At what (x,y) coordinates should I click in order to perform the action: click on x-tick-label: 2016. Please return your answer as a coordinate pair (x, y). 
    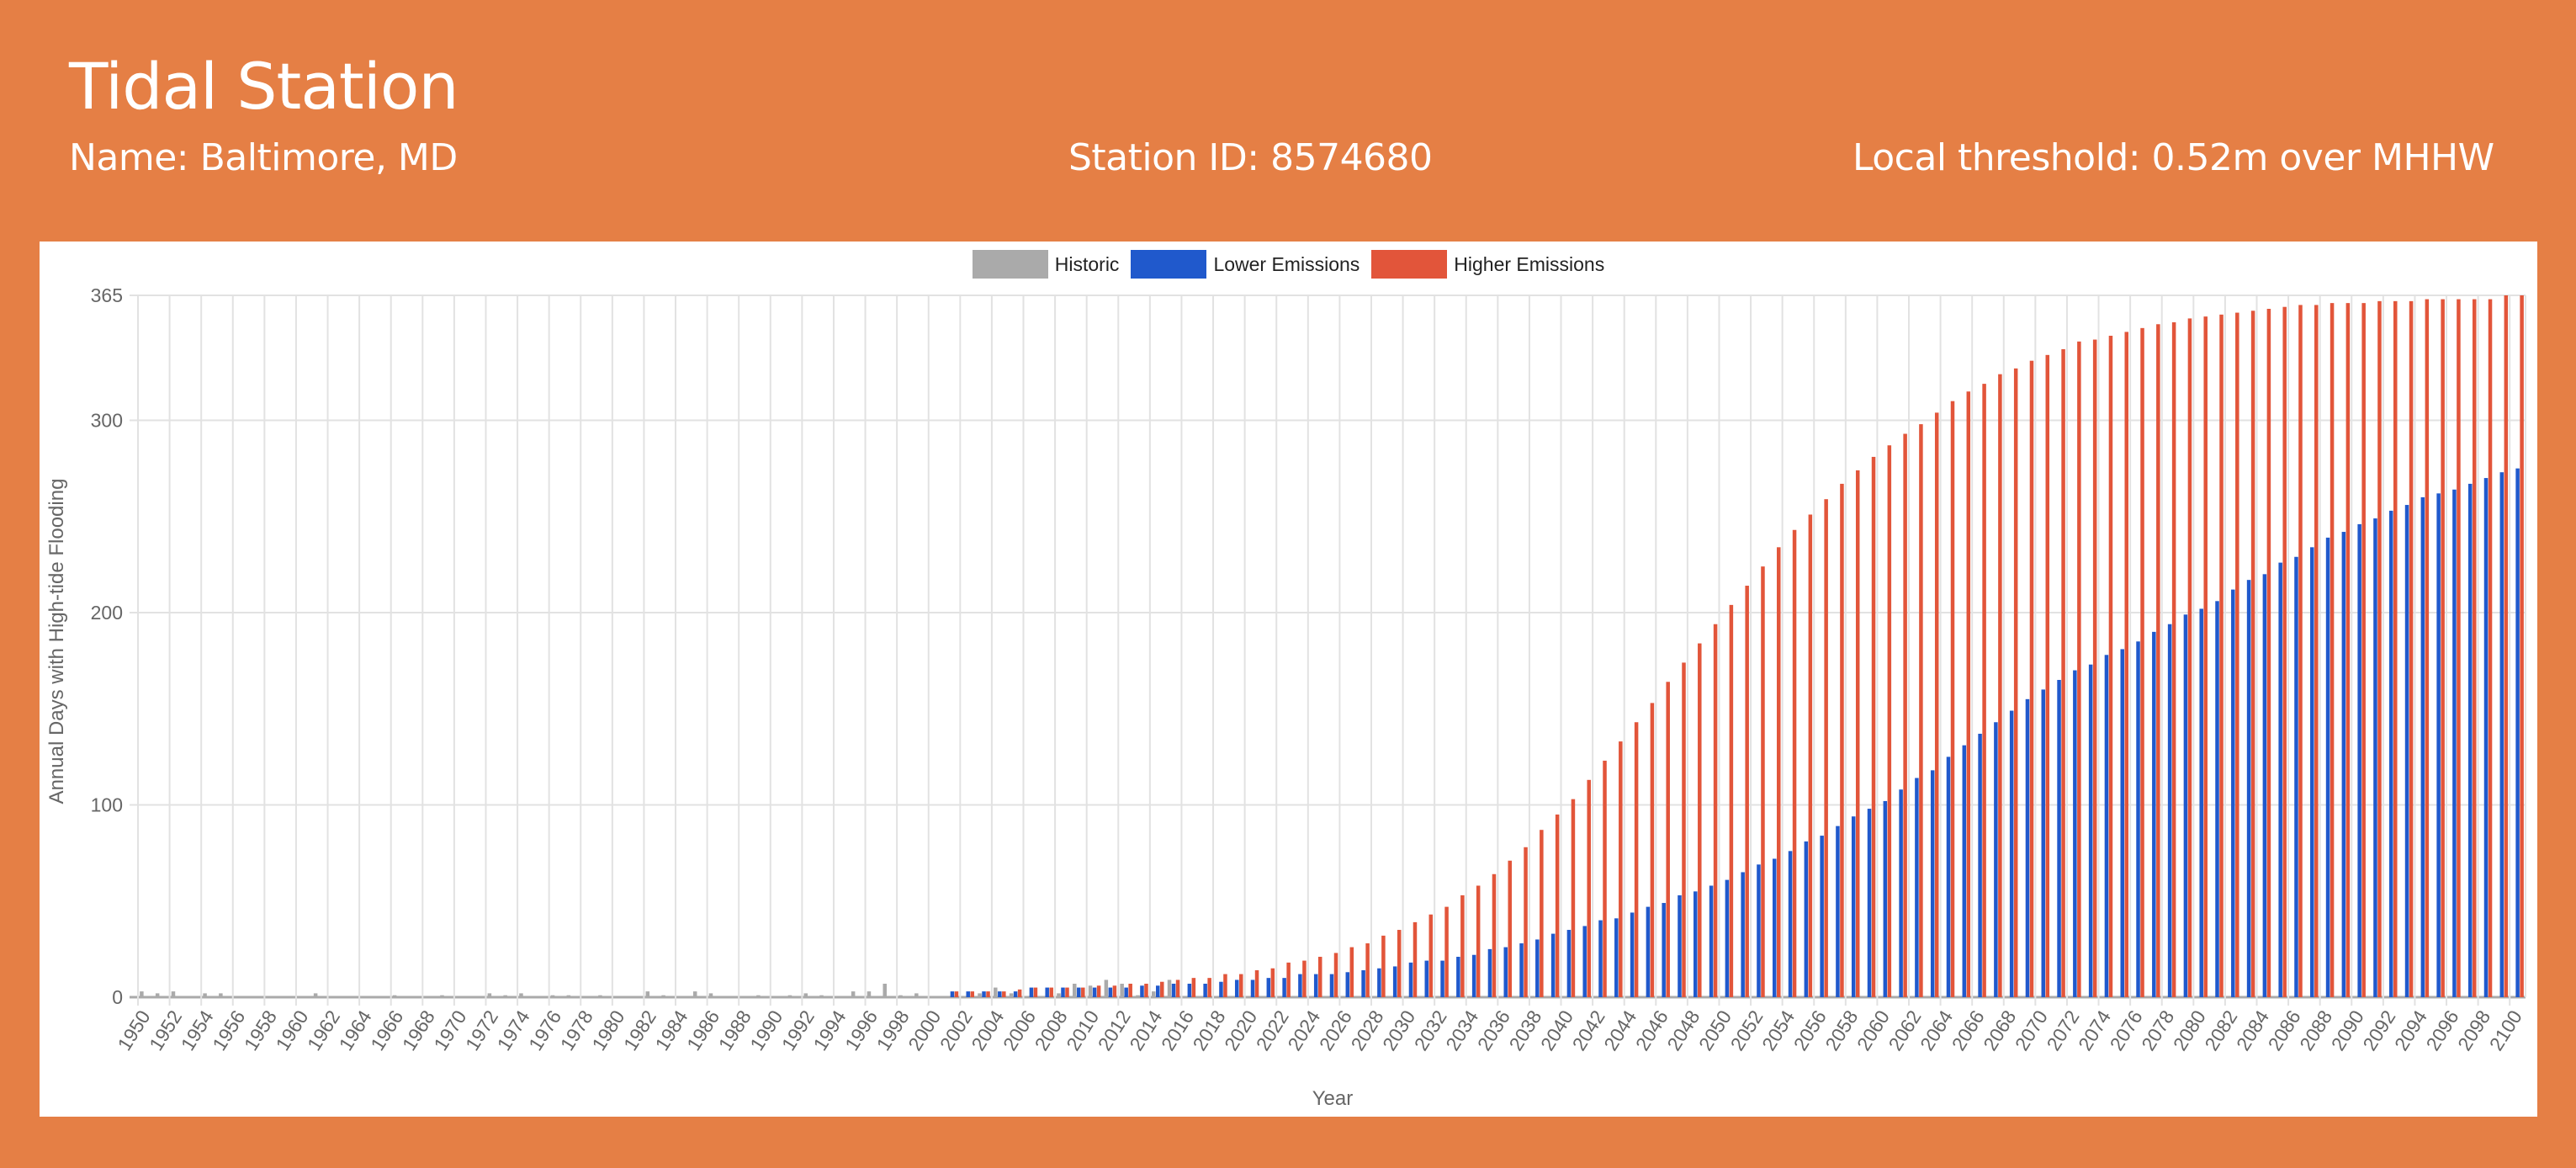
    Looking at the image, I should click on (1177, 1030).